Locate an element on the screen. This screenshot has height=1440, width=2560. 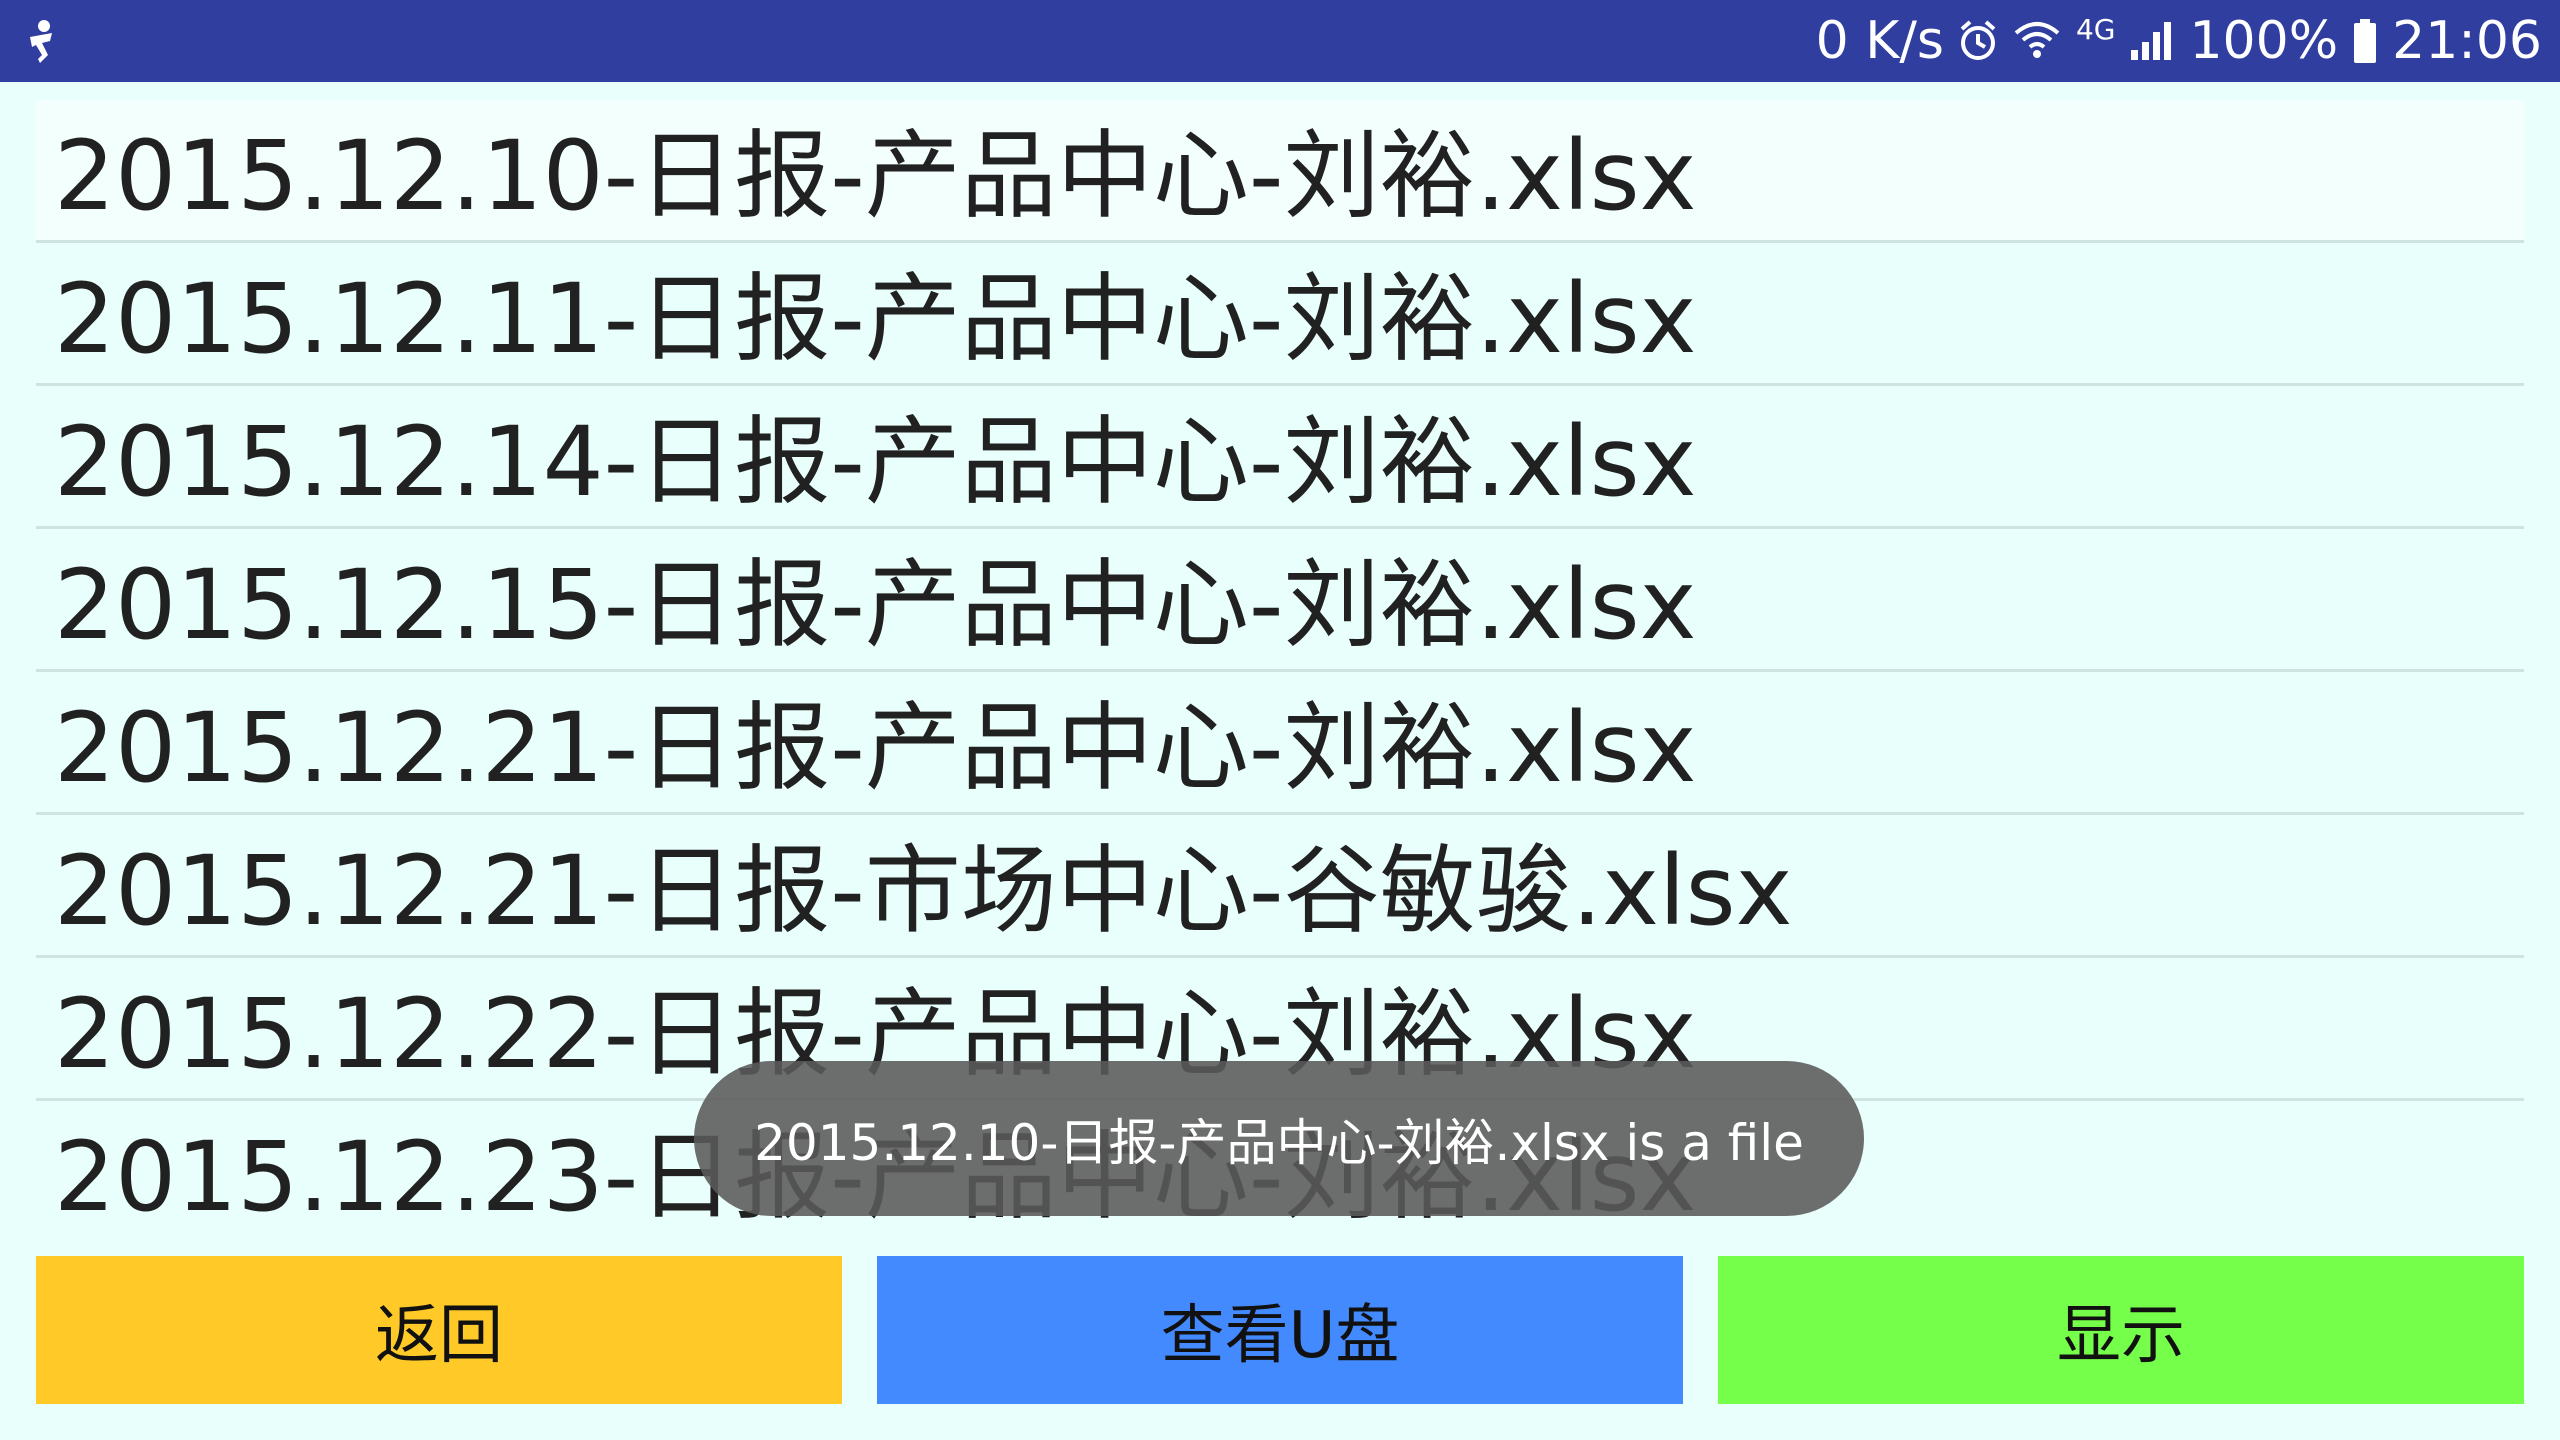
battery-icon is located at coordinates (2365, 41).